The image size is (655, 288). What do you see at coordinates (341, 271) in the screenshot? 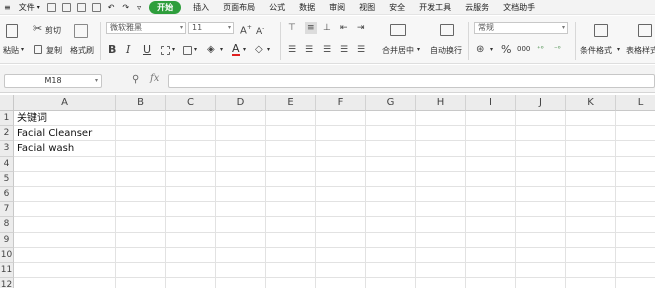
I see `cell-F11` at bounding box center [341, 271].